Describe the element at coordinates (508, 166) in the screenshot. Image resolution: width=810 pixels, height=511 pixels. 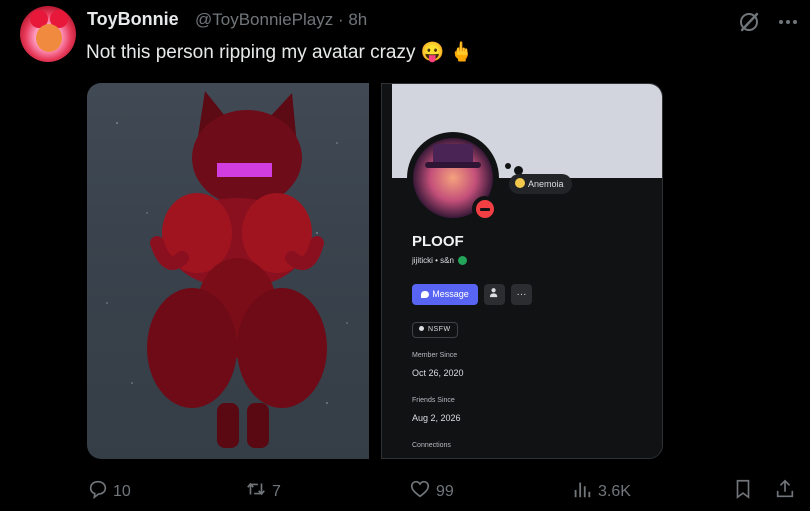
I see `thought-dot` at that location.